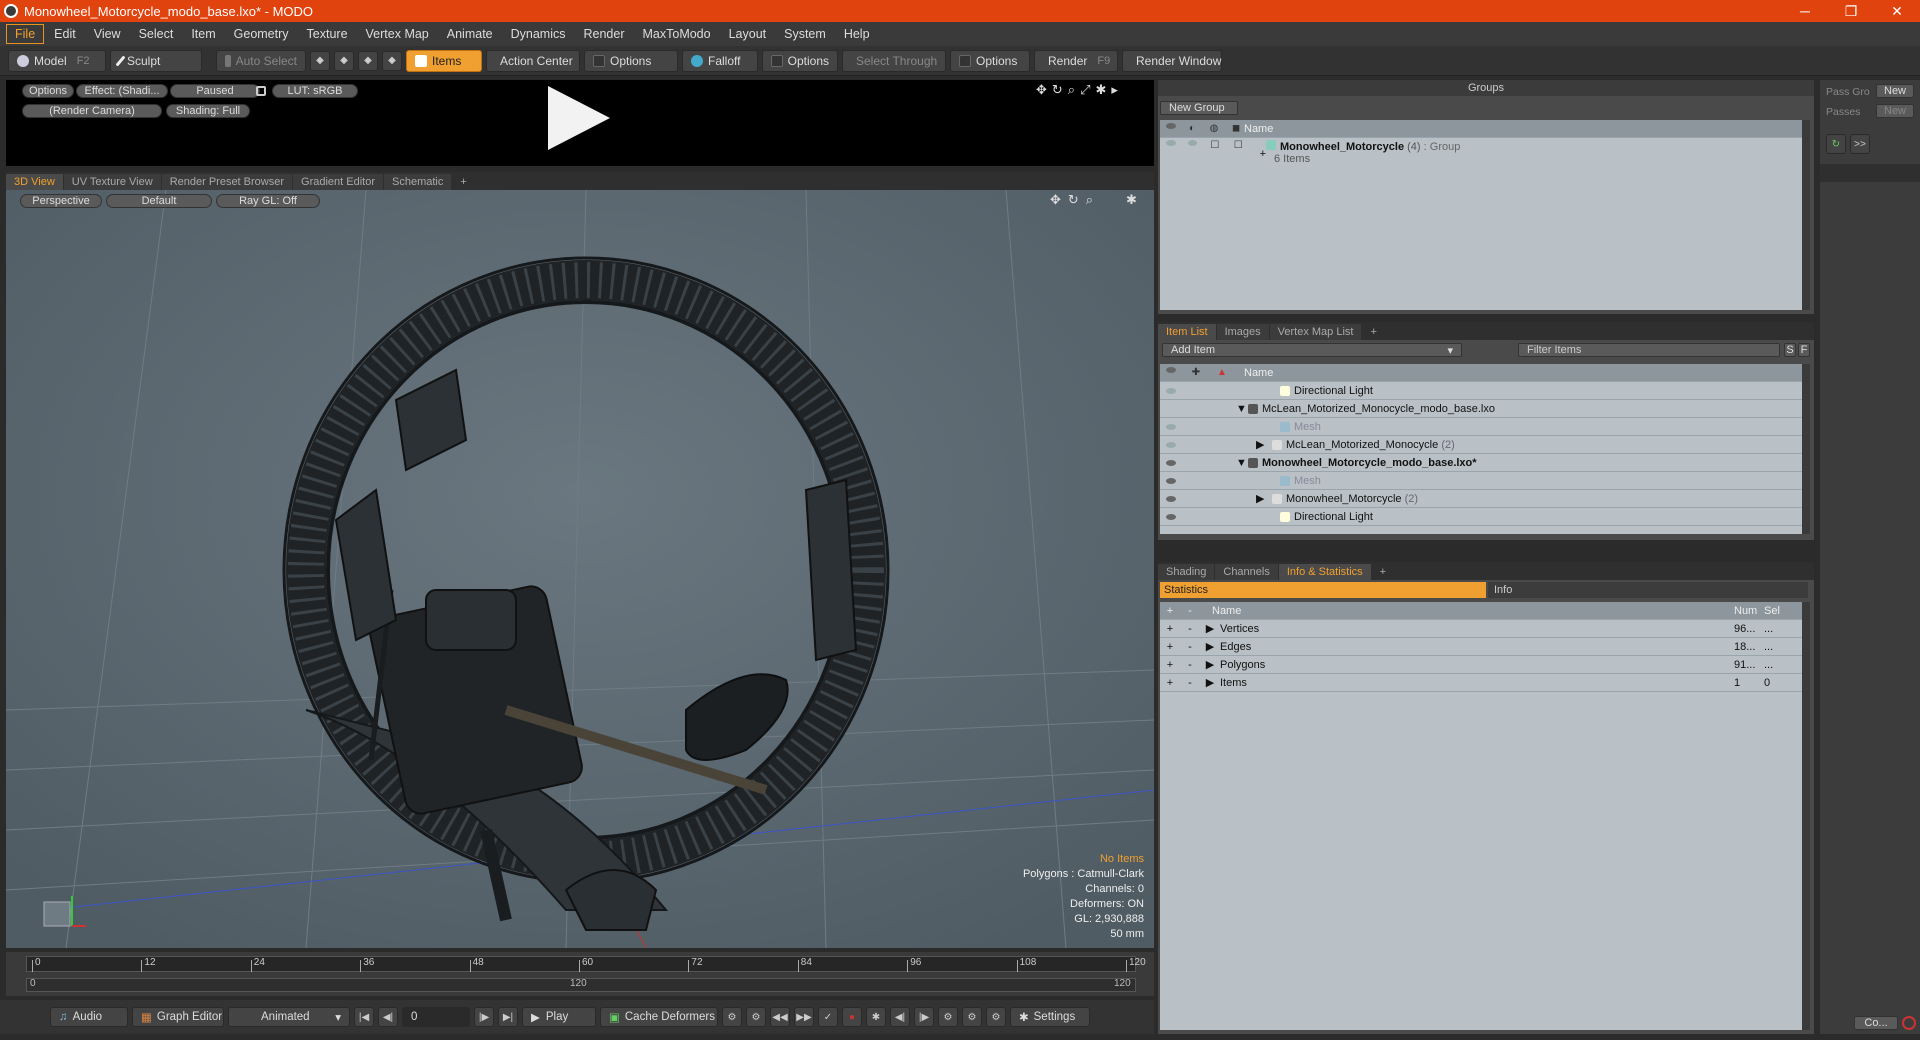  Describe the element at coordinates (1242, 463) in the screenshot. I see `collapse-icon: ▼` at that location.